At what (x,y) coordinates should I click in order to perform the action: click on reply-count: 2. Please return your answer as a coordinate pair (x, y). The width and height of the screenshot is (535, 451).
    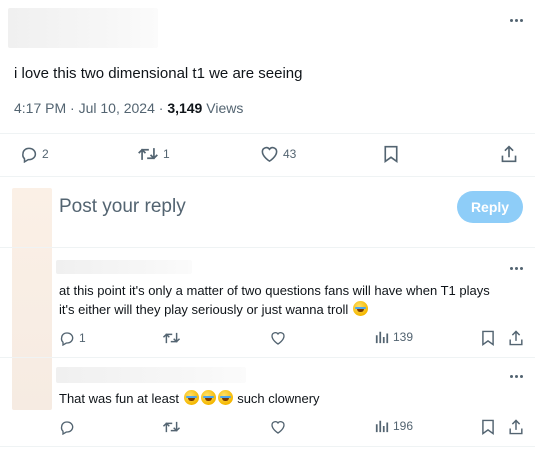
    Looking at the image, I should click on (45, 154).